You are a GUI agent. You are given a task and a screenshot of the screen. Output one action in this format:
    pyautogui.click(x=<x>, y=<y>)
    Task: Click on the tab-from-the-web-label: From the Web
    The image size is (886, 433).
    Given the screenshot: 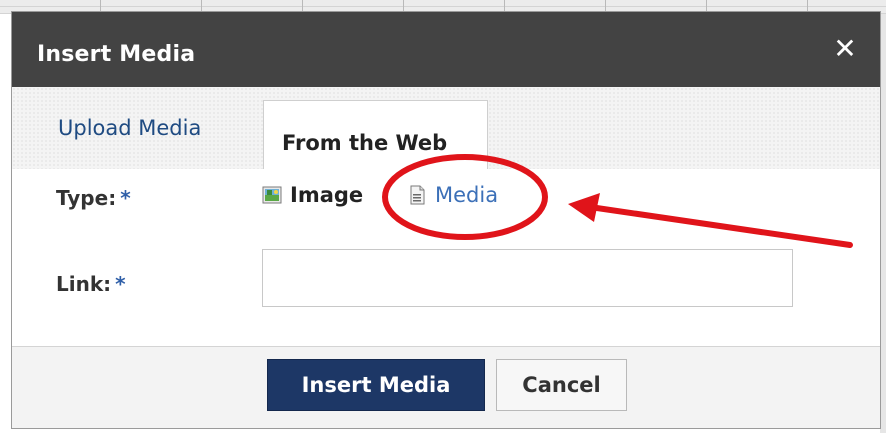 What is the action you would take?
    pyautogui.click(x=365, y=143)
    